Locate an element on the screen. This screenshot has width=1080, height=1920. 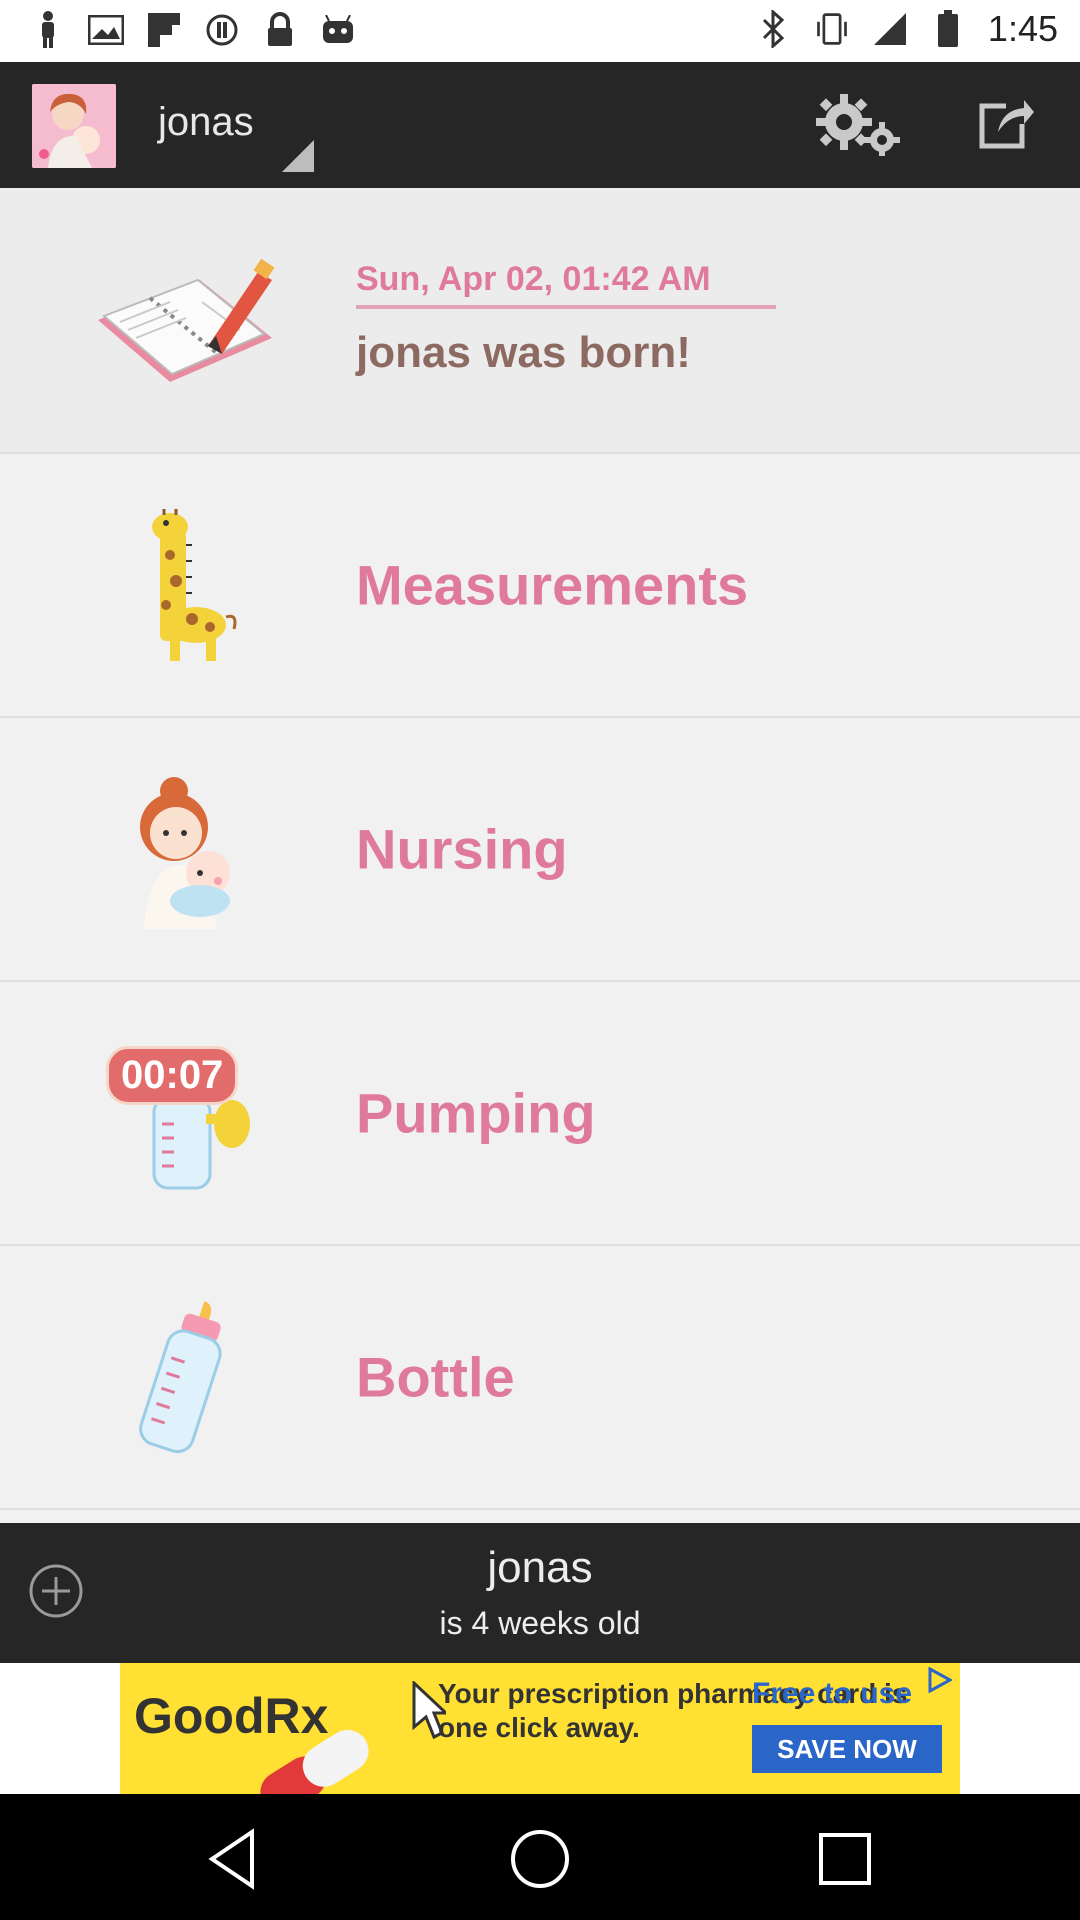
event-text: jonas was born! is located at coordinates (523, 352).